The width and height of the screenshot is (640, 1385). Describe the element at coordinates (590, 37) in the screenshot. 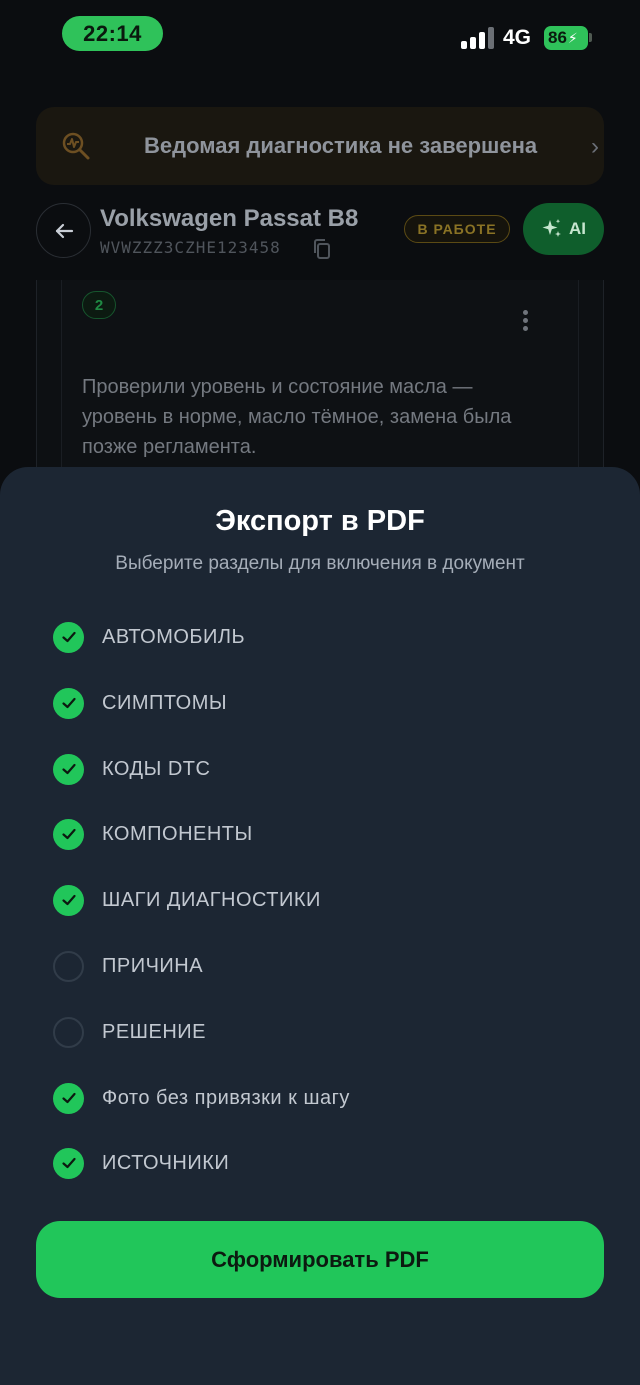

I see `battery-cap` at that location.